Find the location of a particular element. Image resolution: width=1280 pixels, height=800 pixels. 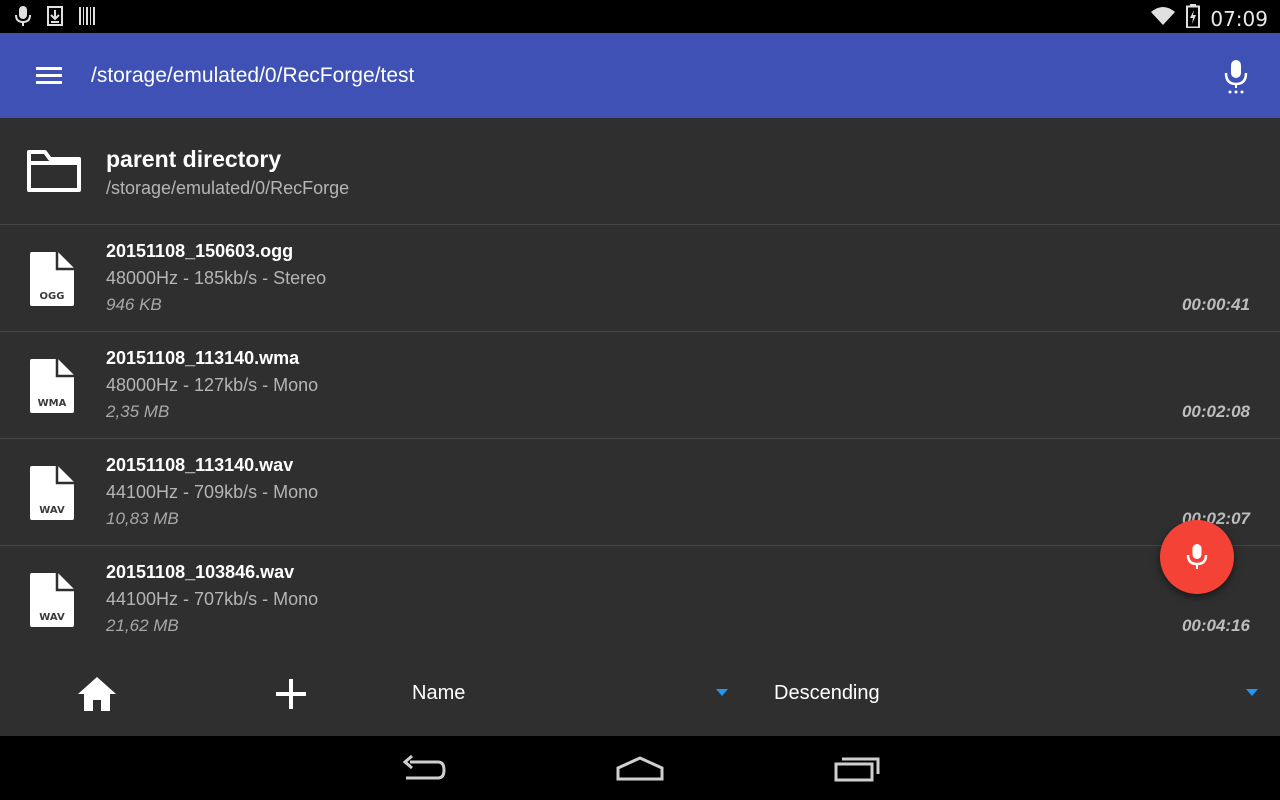

file-size: 10,83 MB is located at coordinates (142, 518).